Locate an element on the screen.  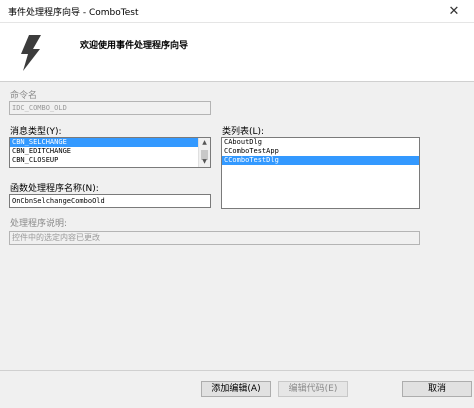
lightning-icon is located at coordinates (31, 53).